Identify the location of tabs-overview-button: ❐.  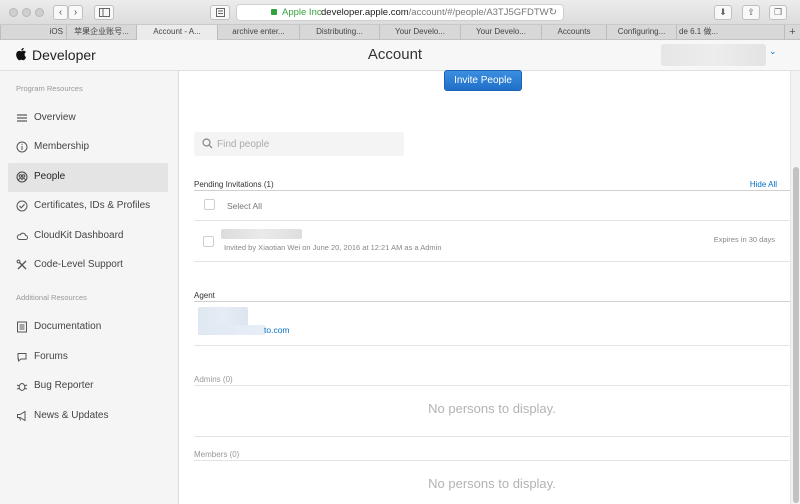
(778, 12).